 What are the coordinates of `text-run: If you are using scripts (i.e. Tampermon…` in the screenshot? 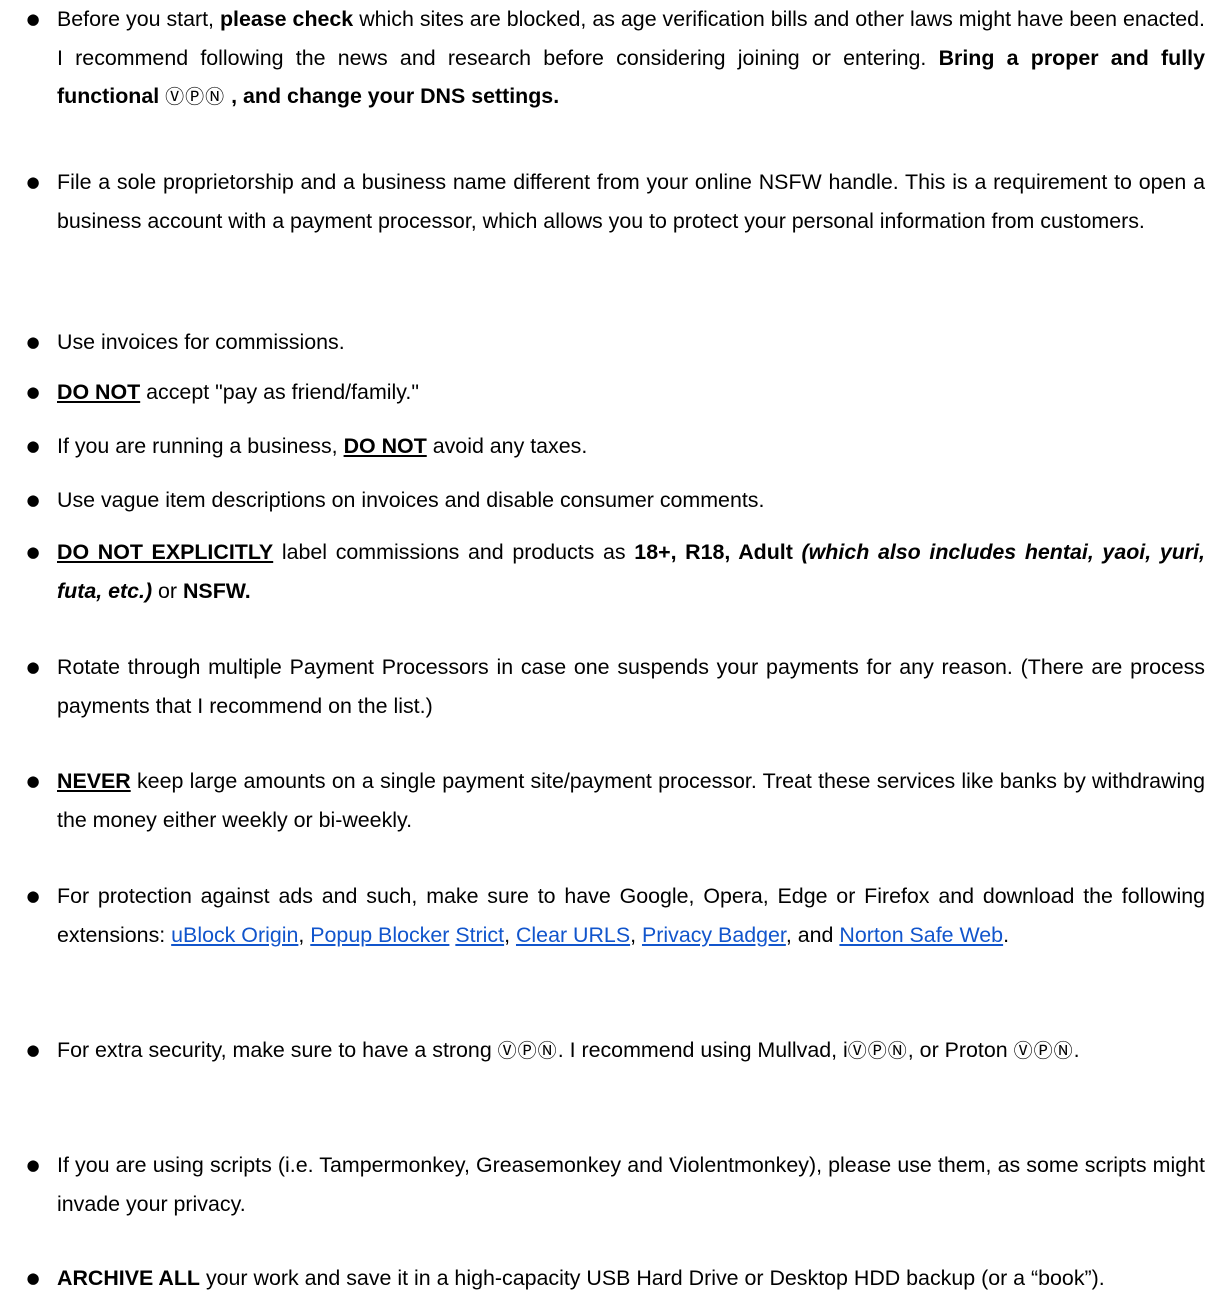 It's located at (631, 1184).